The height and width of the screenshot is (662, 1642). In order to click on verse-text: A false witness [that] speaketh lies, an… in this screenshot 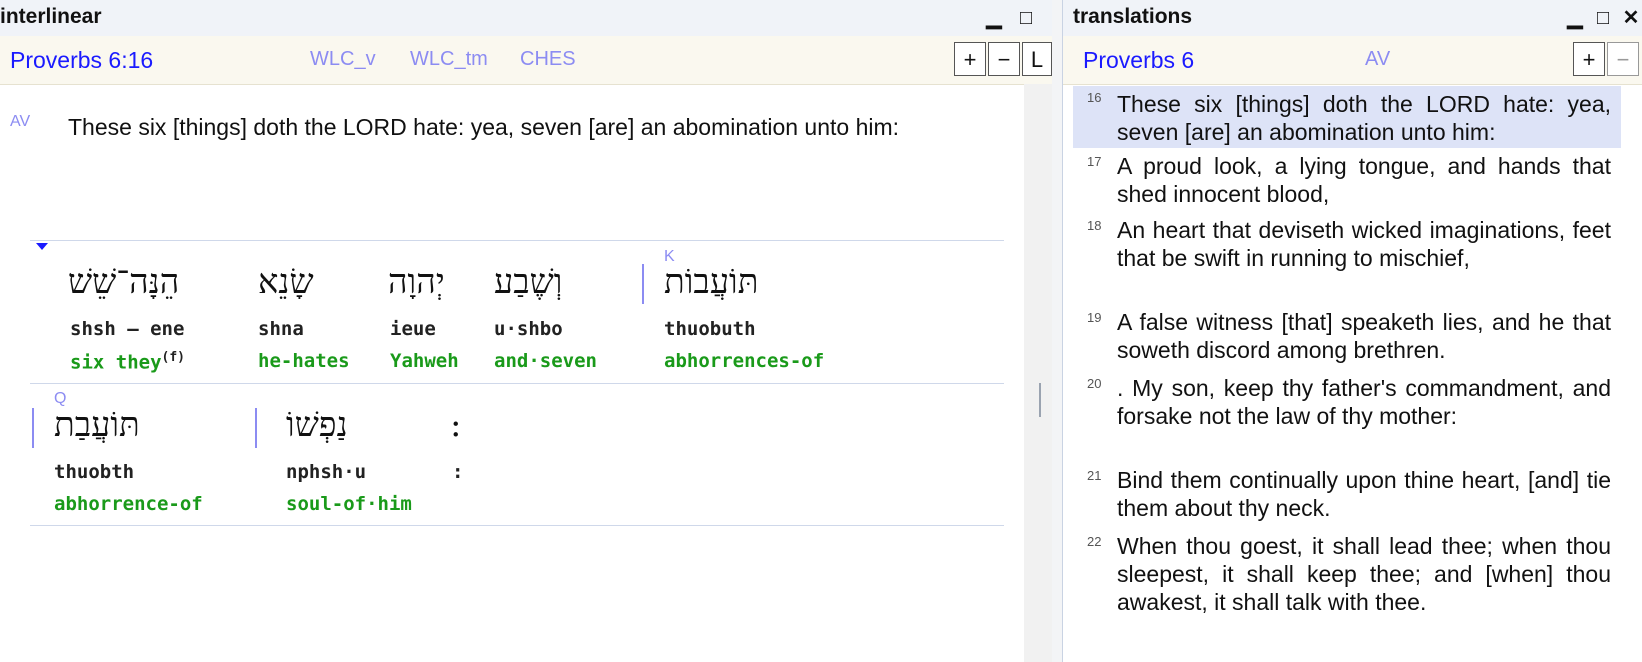, I will do `click(1364, 336)`.